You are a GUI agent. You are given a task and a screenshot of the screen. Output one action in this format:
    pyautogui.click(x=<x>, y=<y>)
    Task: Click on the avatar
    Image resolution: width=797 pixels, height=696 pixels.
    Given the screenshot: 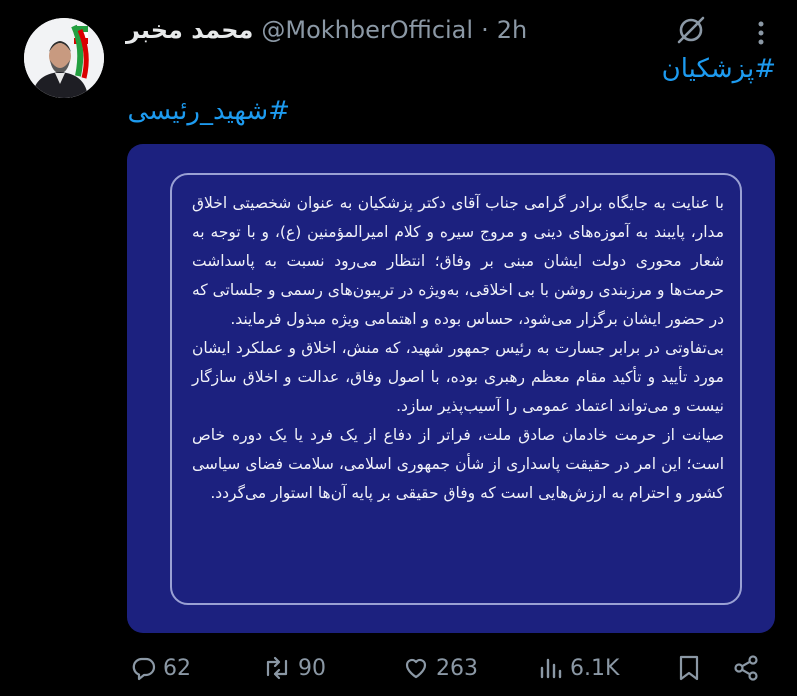 What is the action you would take?
    pyautogui.click(x=64, y=58)
    